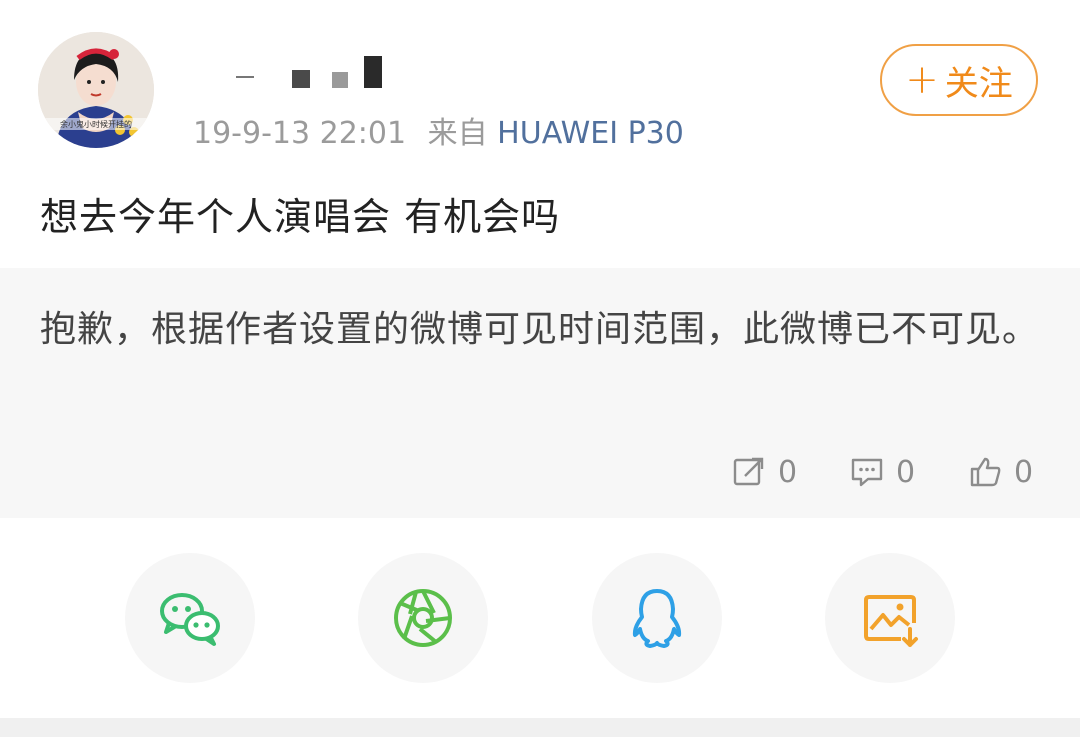 The height and width of the screenshot is (737, 1080). I want to click on like-count: 0, so click(1024, 472).